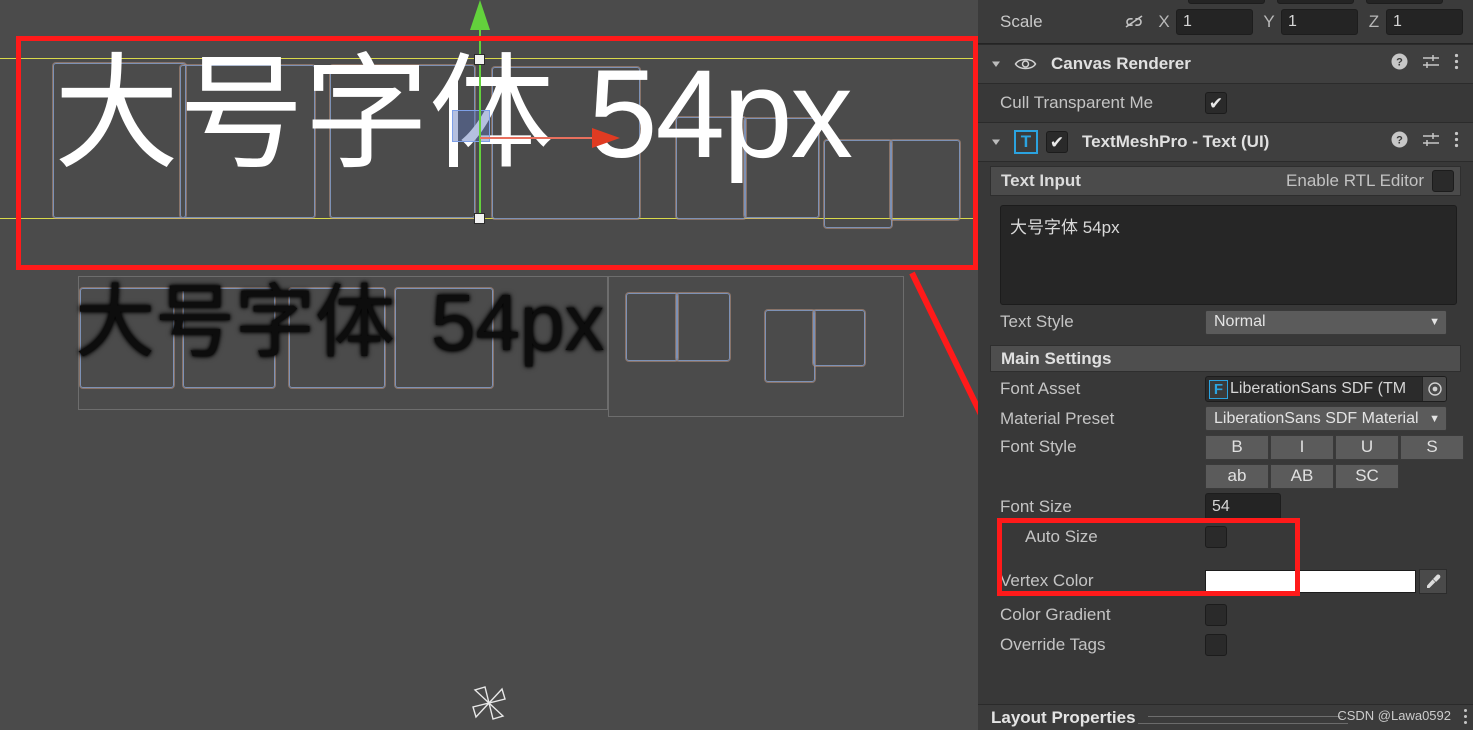 Image resolution: width=1473 pixels, height=730 pixels. Describe the element at coordinates (1218, 389) in the screenshot. I see `font-asset-badge-icon: F` at that location.